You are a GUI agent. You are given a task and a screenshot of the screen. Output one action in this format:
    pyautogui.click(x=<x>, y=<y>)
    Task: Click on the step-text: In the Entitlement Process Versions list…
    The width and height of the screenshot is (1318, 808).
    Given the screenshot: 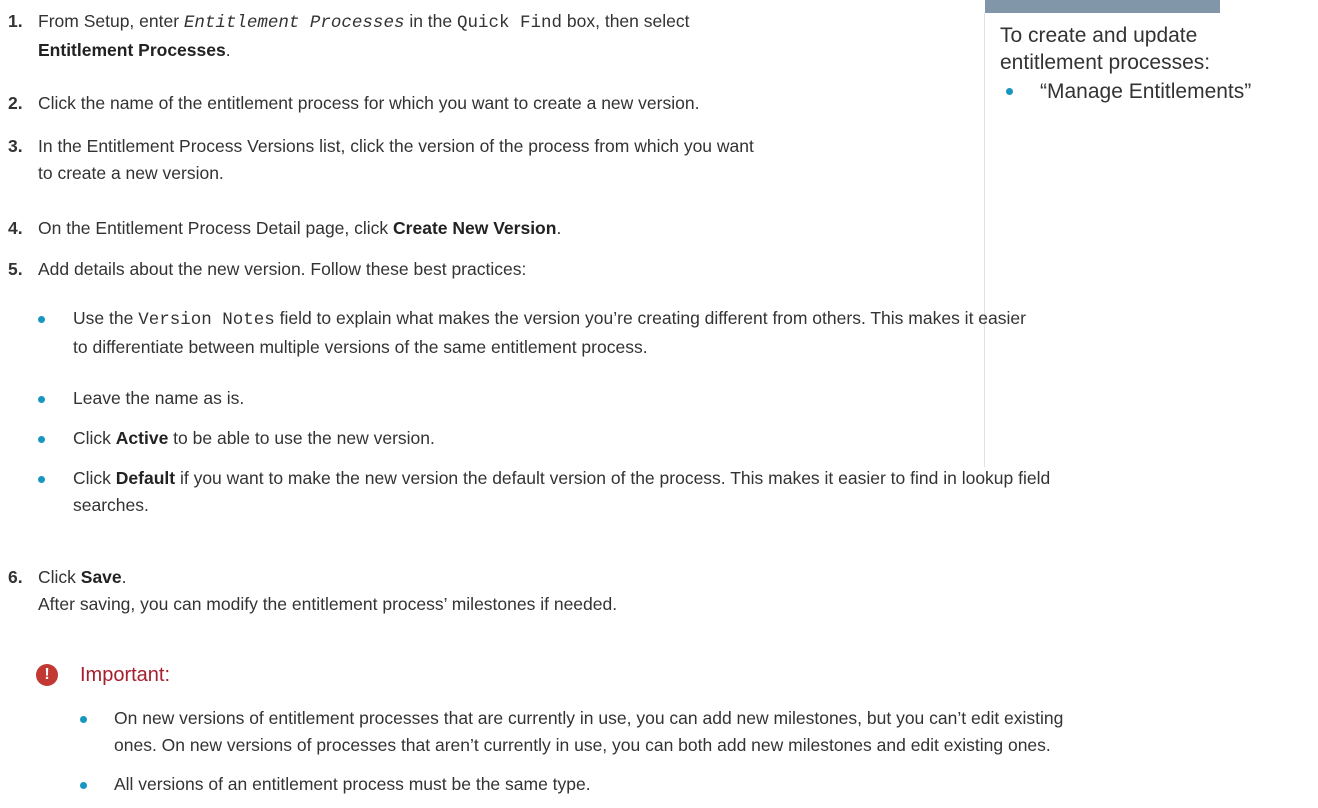 What is the action you would take?
    pyautogui.click(x=396, y=160)
    